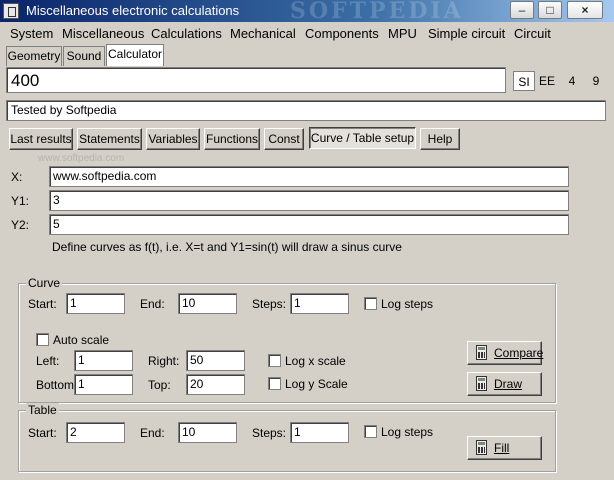 This screenshot has height=480, width=614. I want to click on curve-log-steps-label: Log steps, so click(407, 304).